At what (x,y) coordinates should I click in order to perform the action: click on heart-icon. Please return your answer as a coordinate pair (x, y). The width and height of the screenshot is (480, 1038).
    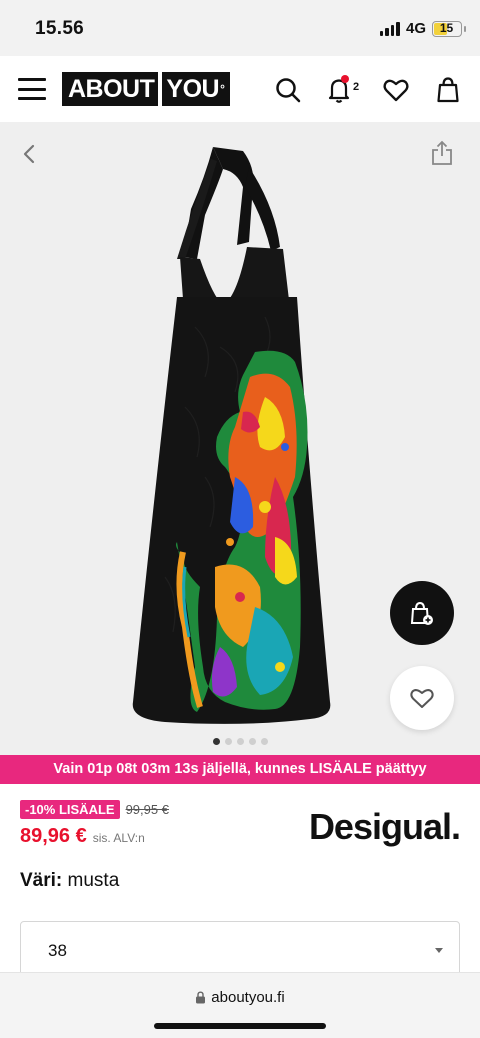
    Looking at the image, I should click on (422, 698).